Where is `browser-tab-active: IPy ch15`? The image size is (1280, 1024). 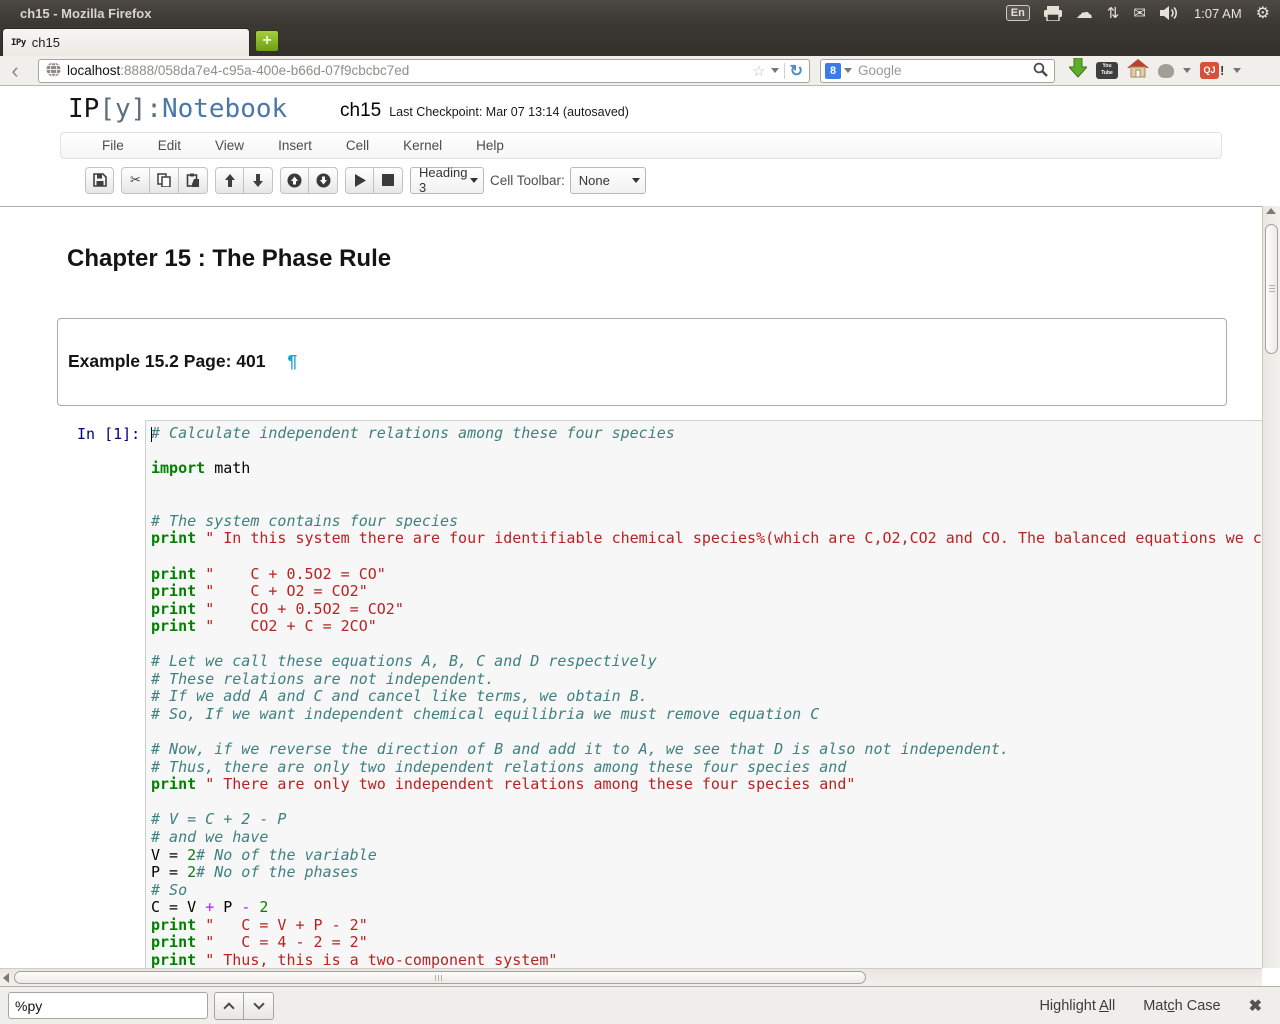
browser-tab-active: IPy ch15 is located at coordinates (126, 42).